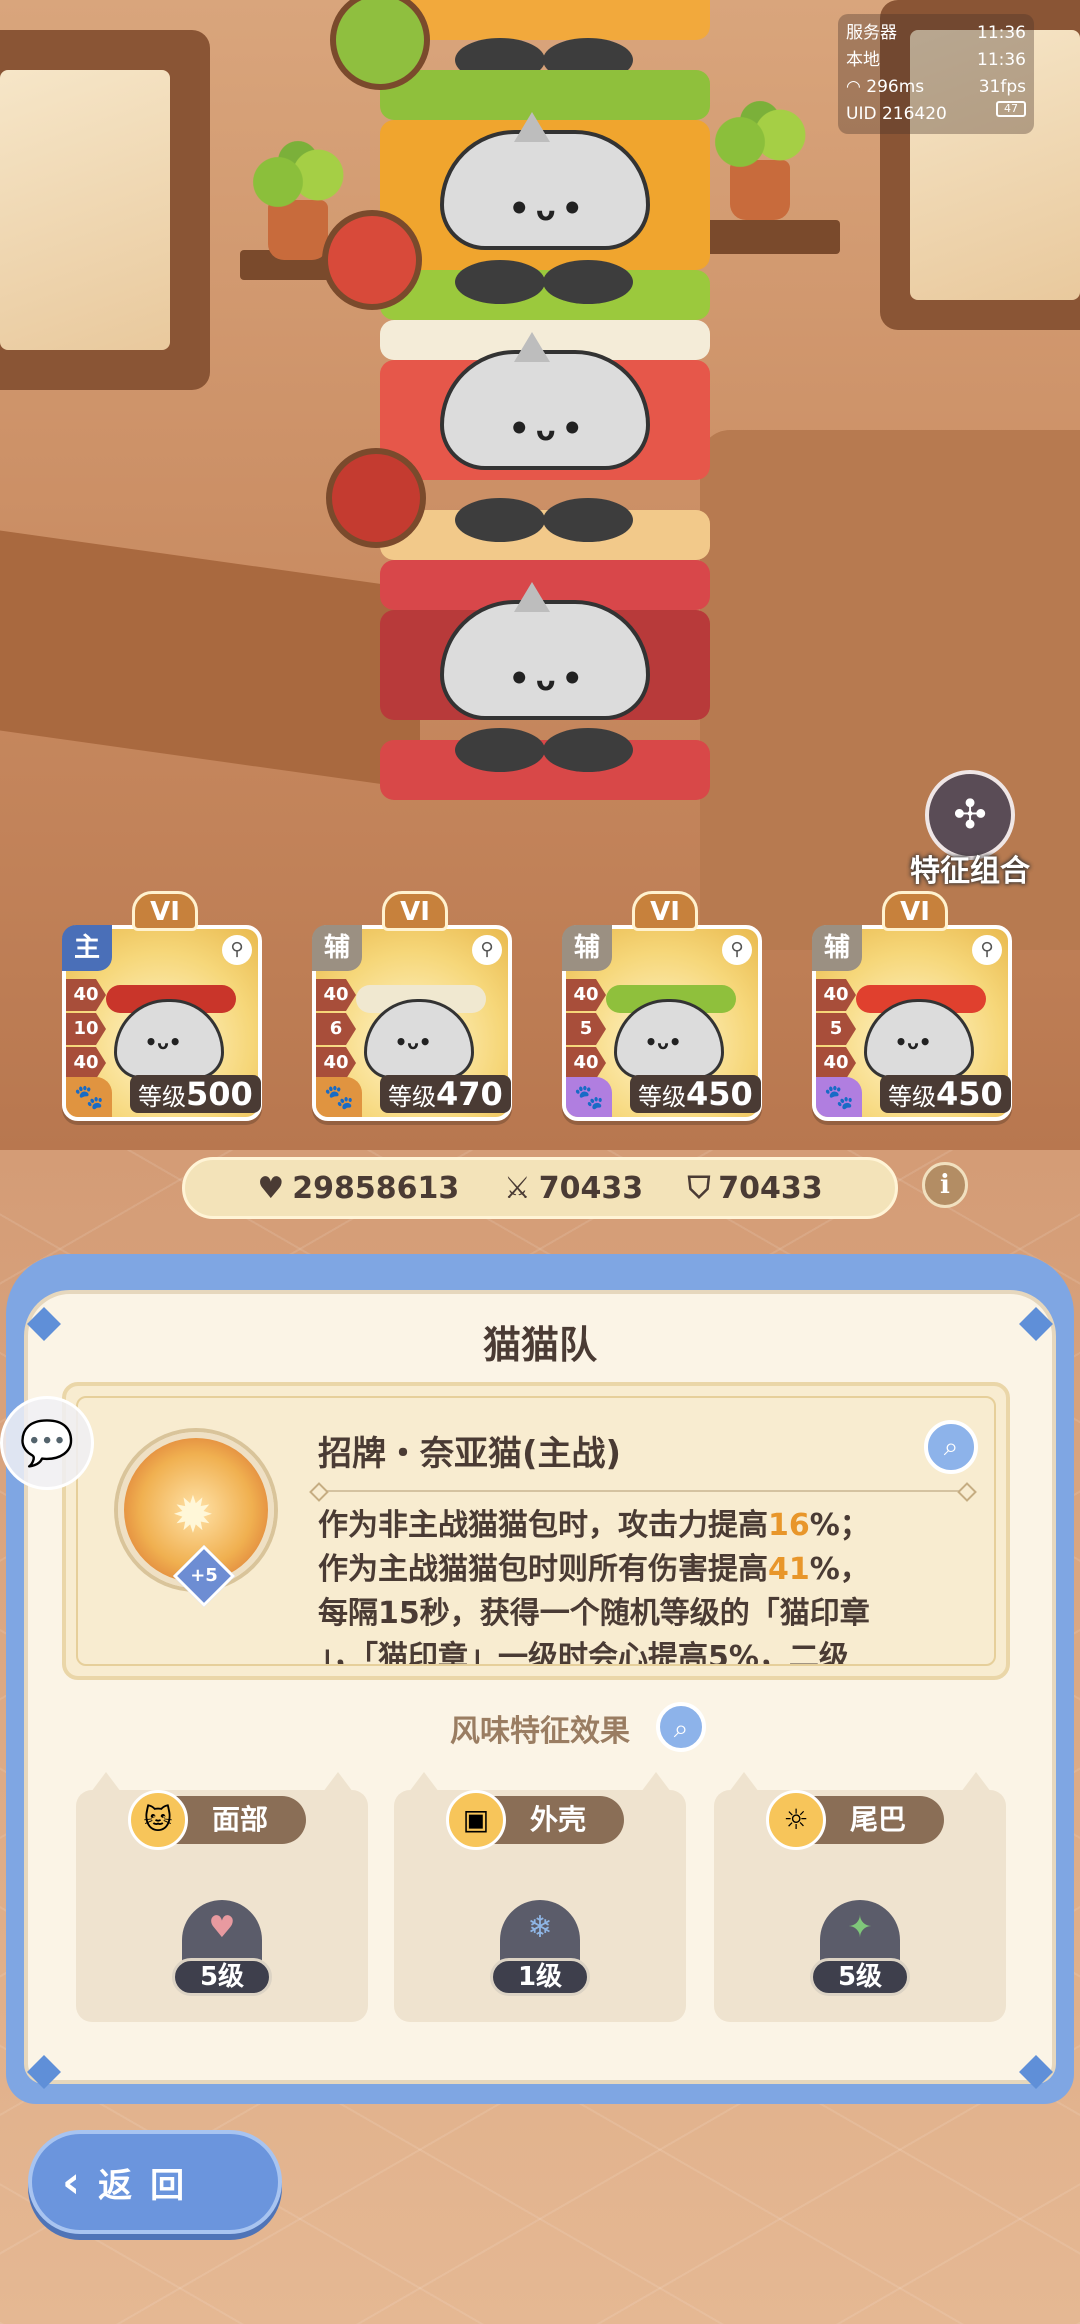 The height and width of the screenshot is (2324, 1080). Describe the element at coordinates (765, 237) in the screenshot. I see `right-shelf` at that location.